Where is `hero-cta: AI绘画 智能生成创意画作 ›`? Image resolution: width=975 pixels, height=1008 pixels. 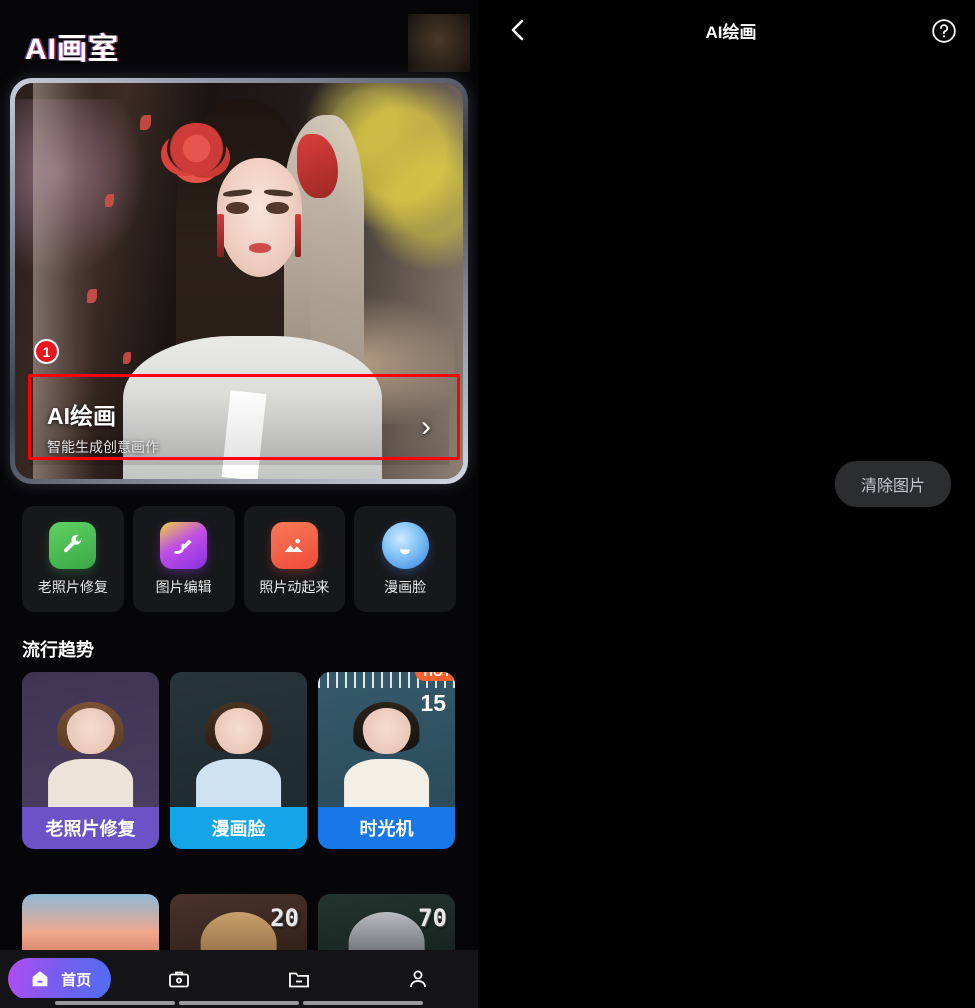
hero-cta: AI绘画 智能生成创意画作 › is located at coordinates (239, 427).